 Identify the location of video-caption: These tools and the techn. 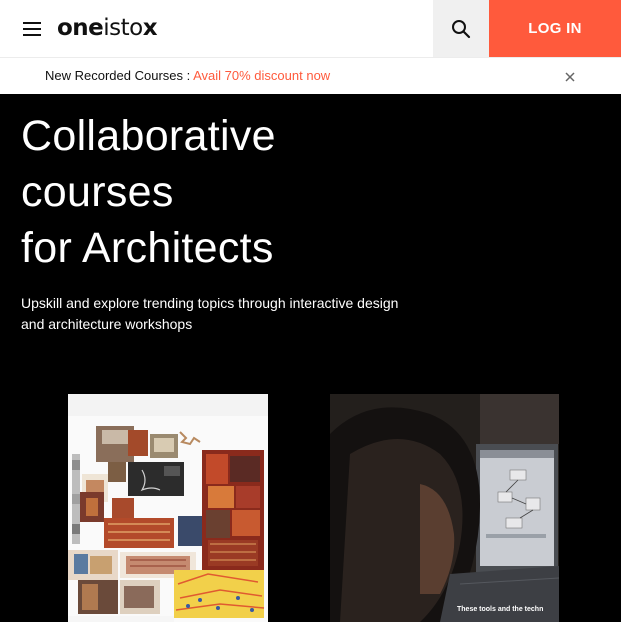
(500, 609).